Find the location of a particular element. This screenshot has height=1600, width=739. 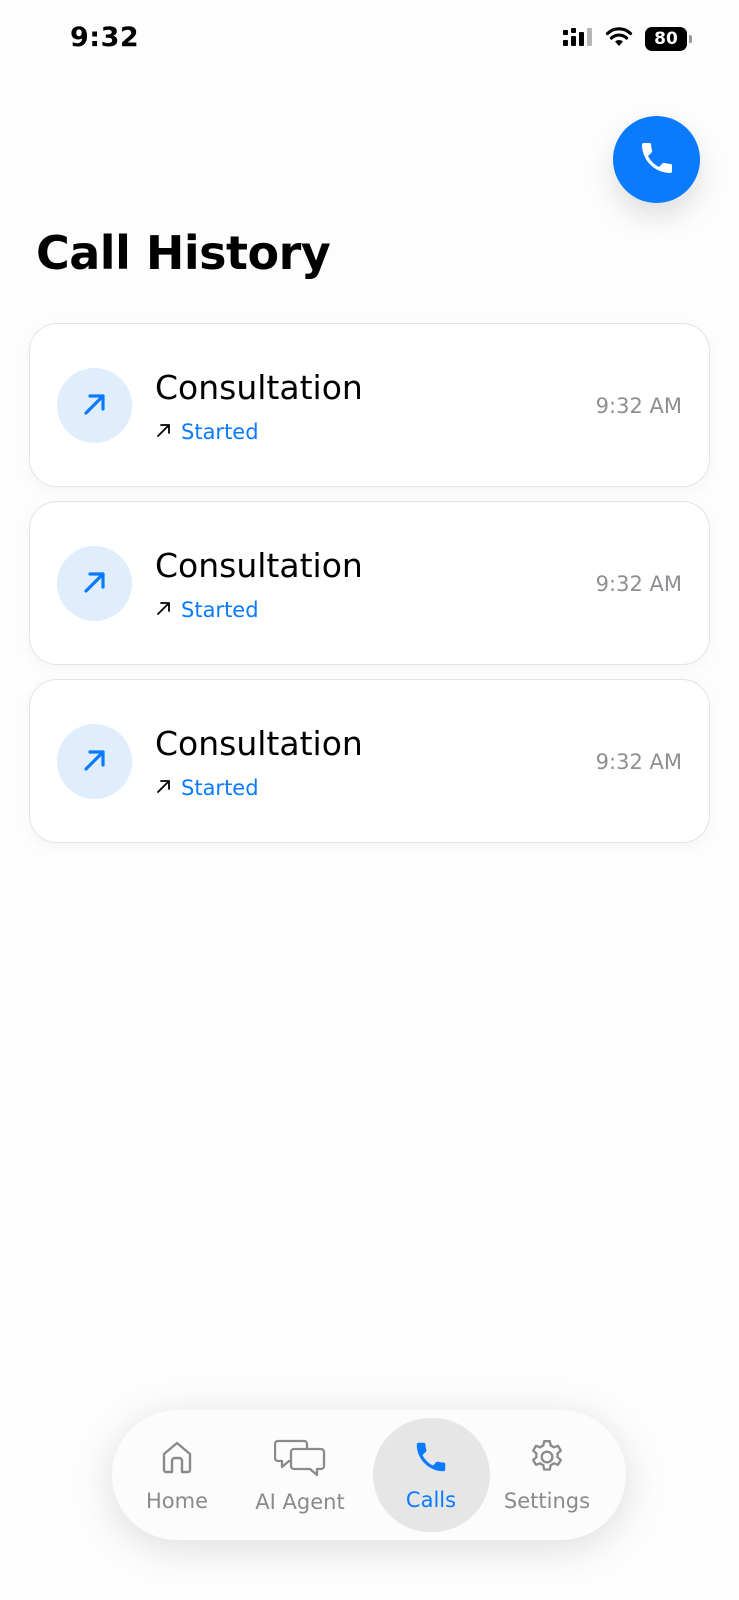

battery-icon: 80 is located at coordinates (668, 38).